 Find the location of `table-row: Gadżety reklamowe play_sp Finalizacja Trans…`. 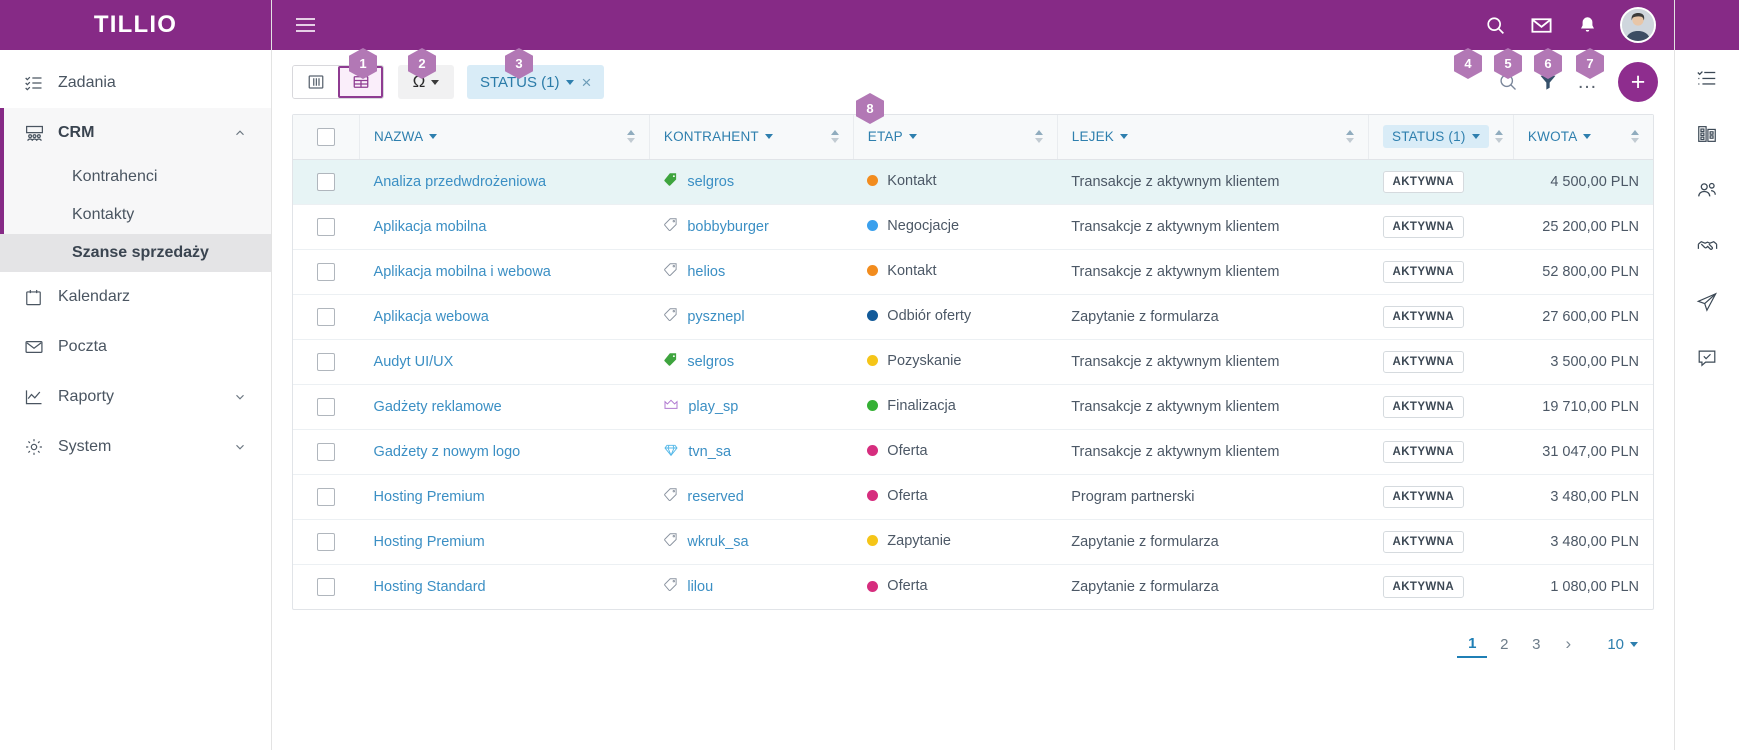

table-row: Gadżety reklamowe play_sp Finalizacja Trans… is located at coordinates (973, 406).